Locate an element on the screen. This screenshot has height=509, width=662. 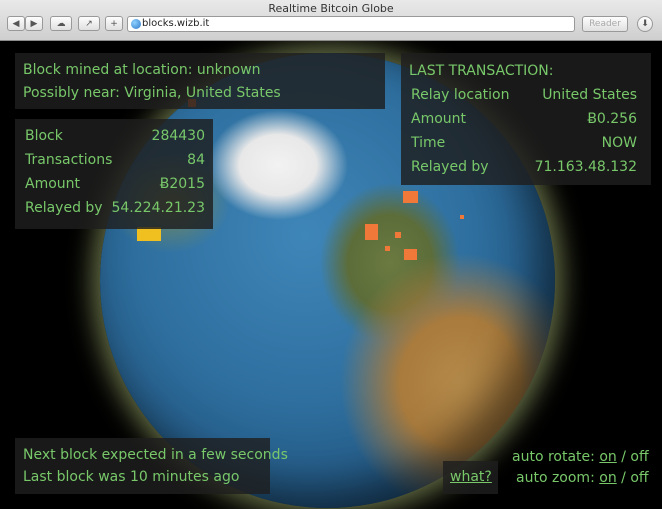
possibly-near-text: Possibly near: Virginia, United States is located at coordinates (152, 93).